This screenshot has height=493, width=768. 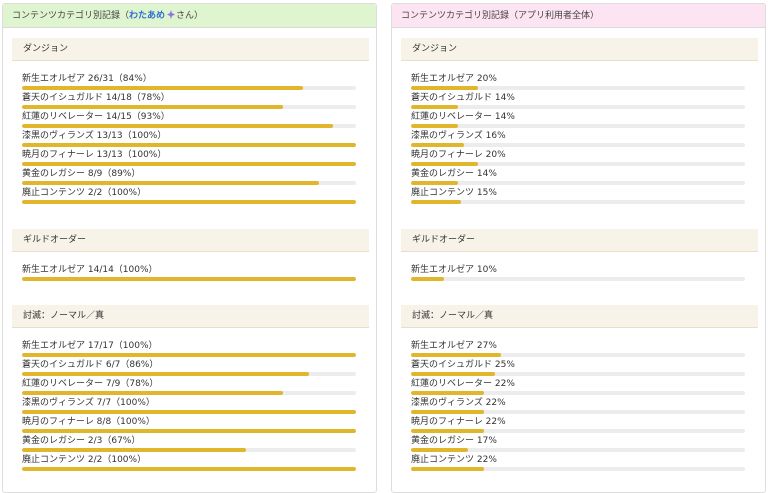 I want to click on record-row: 紅蓮のリベレーター 14%, so click(x=579, y=118).